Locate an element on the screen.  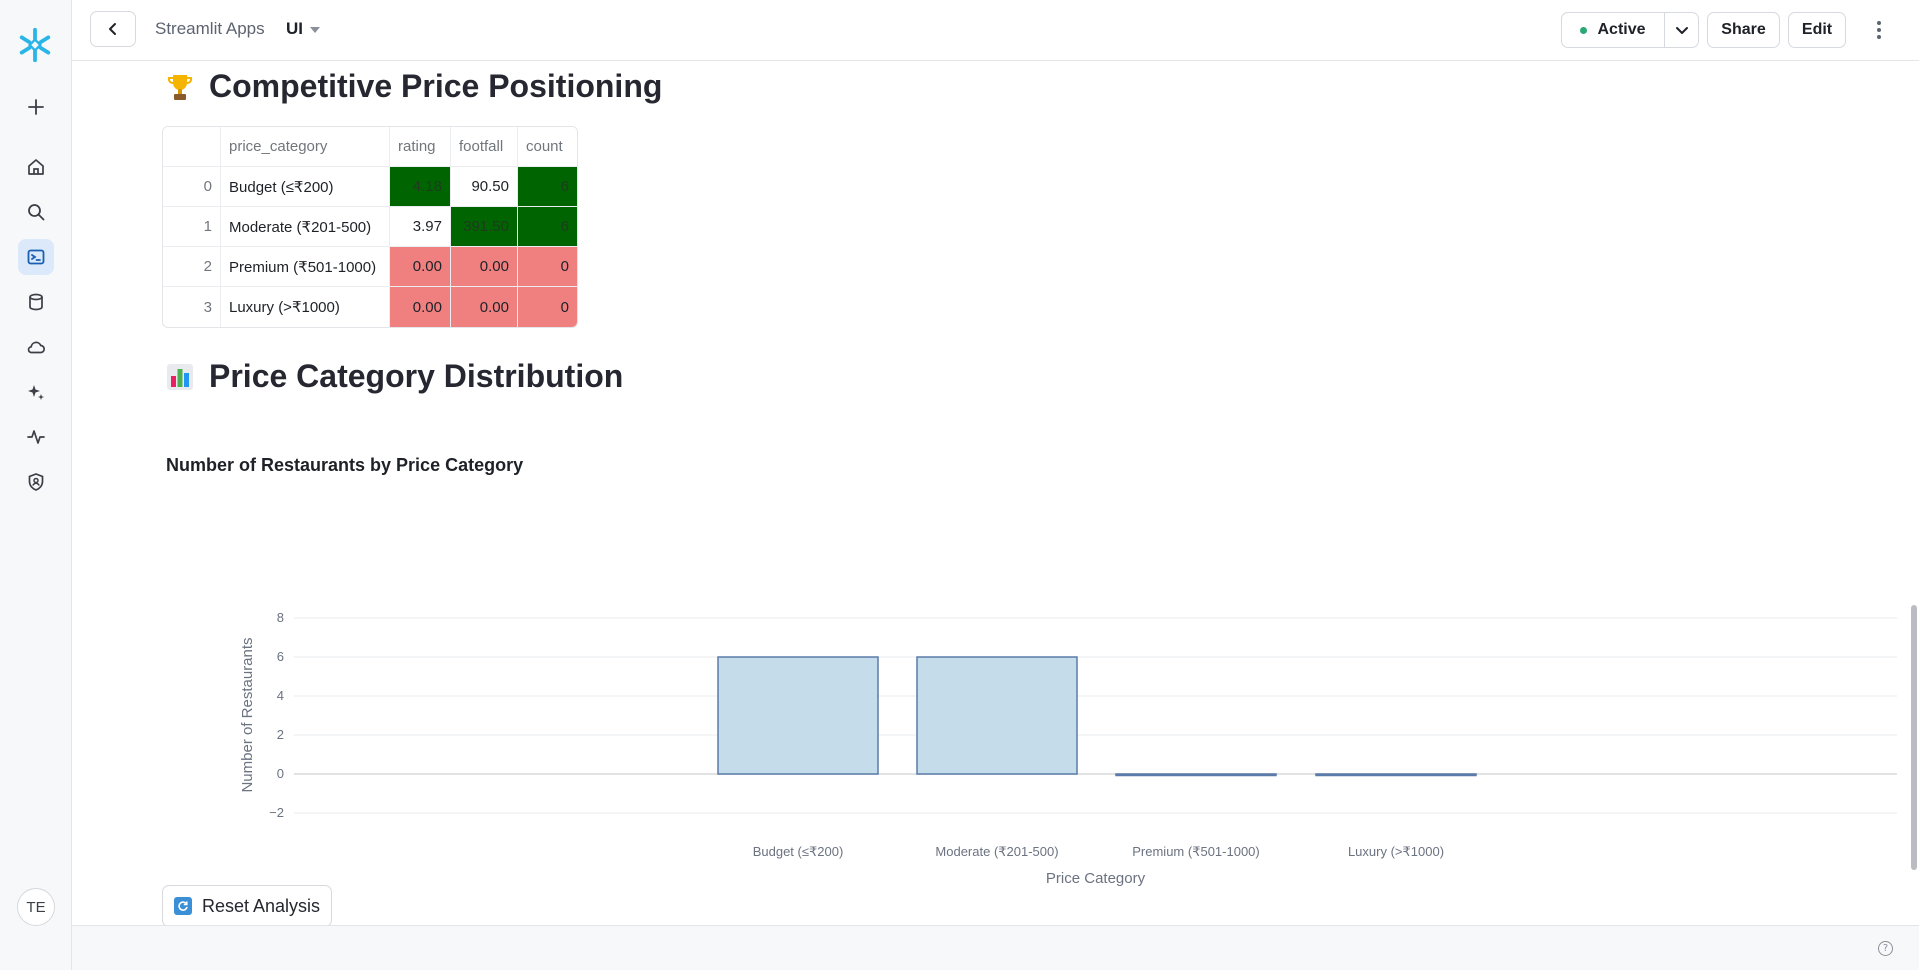
table-header-row: price_category rating footfall count is located at coordinates (370, 147).